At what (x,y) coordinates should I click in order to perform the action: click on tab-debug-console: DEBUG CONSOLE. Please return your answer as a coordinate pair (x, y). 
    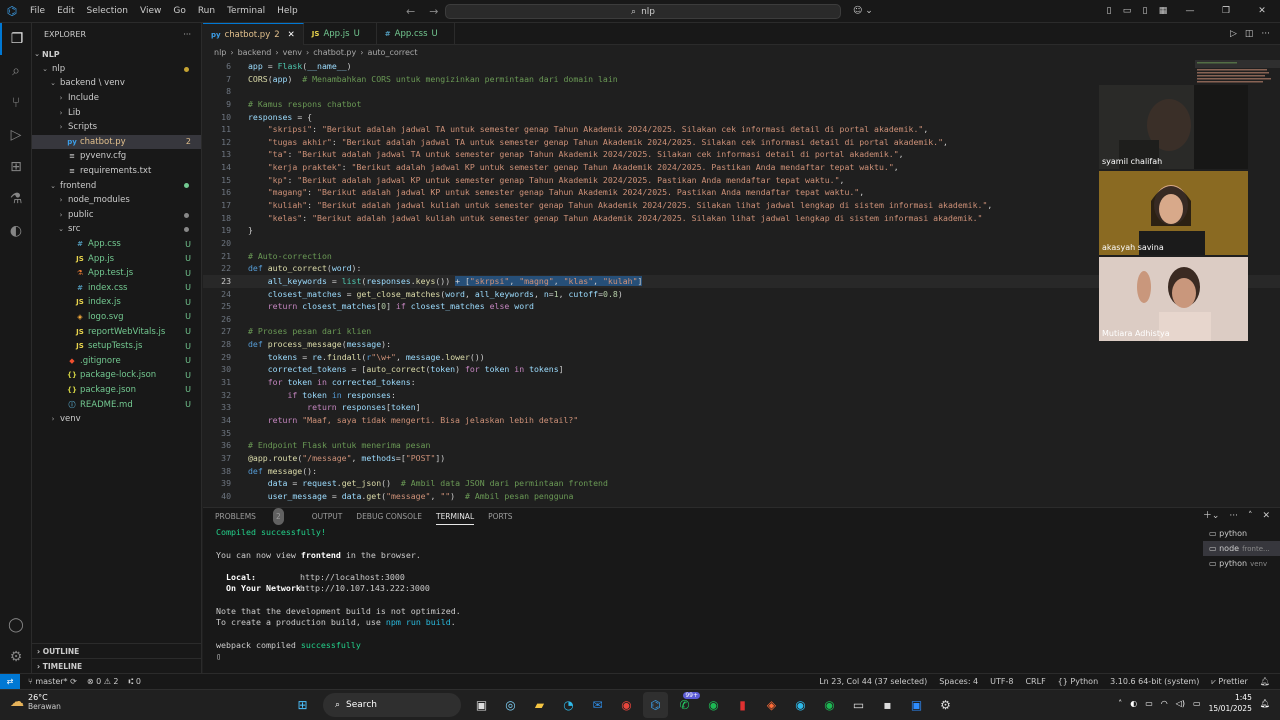
    Looking at the image, I should click on (389, 516).